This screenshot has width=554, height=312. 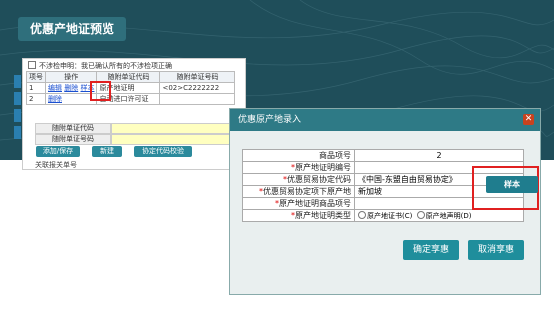 What do you see at coordinates (32, 65) in the screenshot?
I see `notice-checkbox` at bounding box center [32, 65].